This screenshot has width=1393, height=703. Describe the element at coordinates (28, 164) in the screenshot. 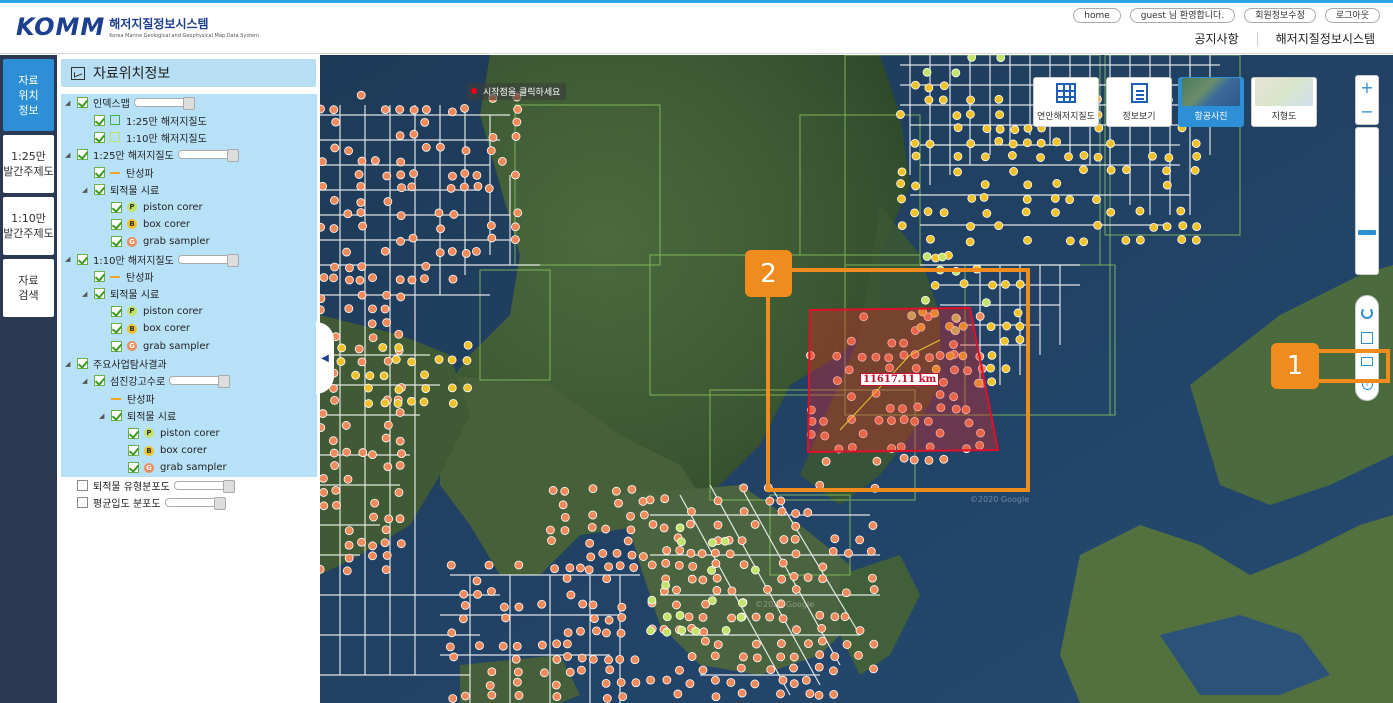

I see `nav-250k-maps: 1:25만 발간주제도` at that location.